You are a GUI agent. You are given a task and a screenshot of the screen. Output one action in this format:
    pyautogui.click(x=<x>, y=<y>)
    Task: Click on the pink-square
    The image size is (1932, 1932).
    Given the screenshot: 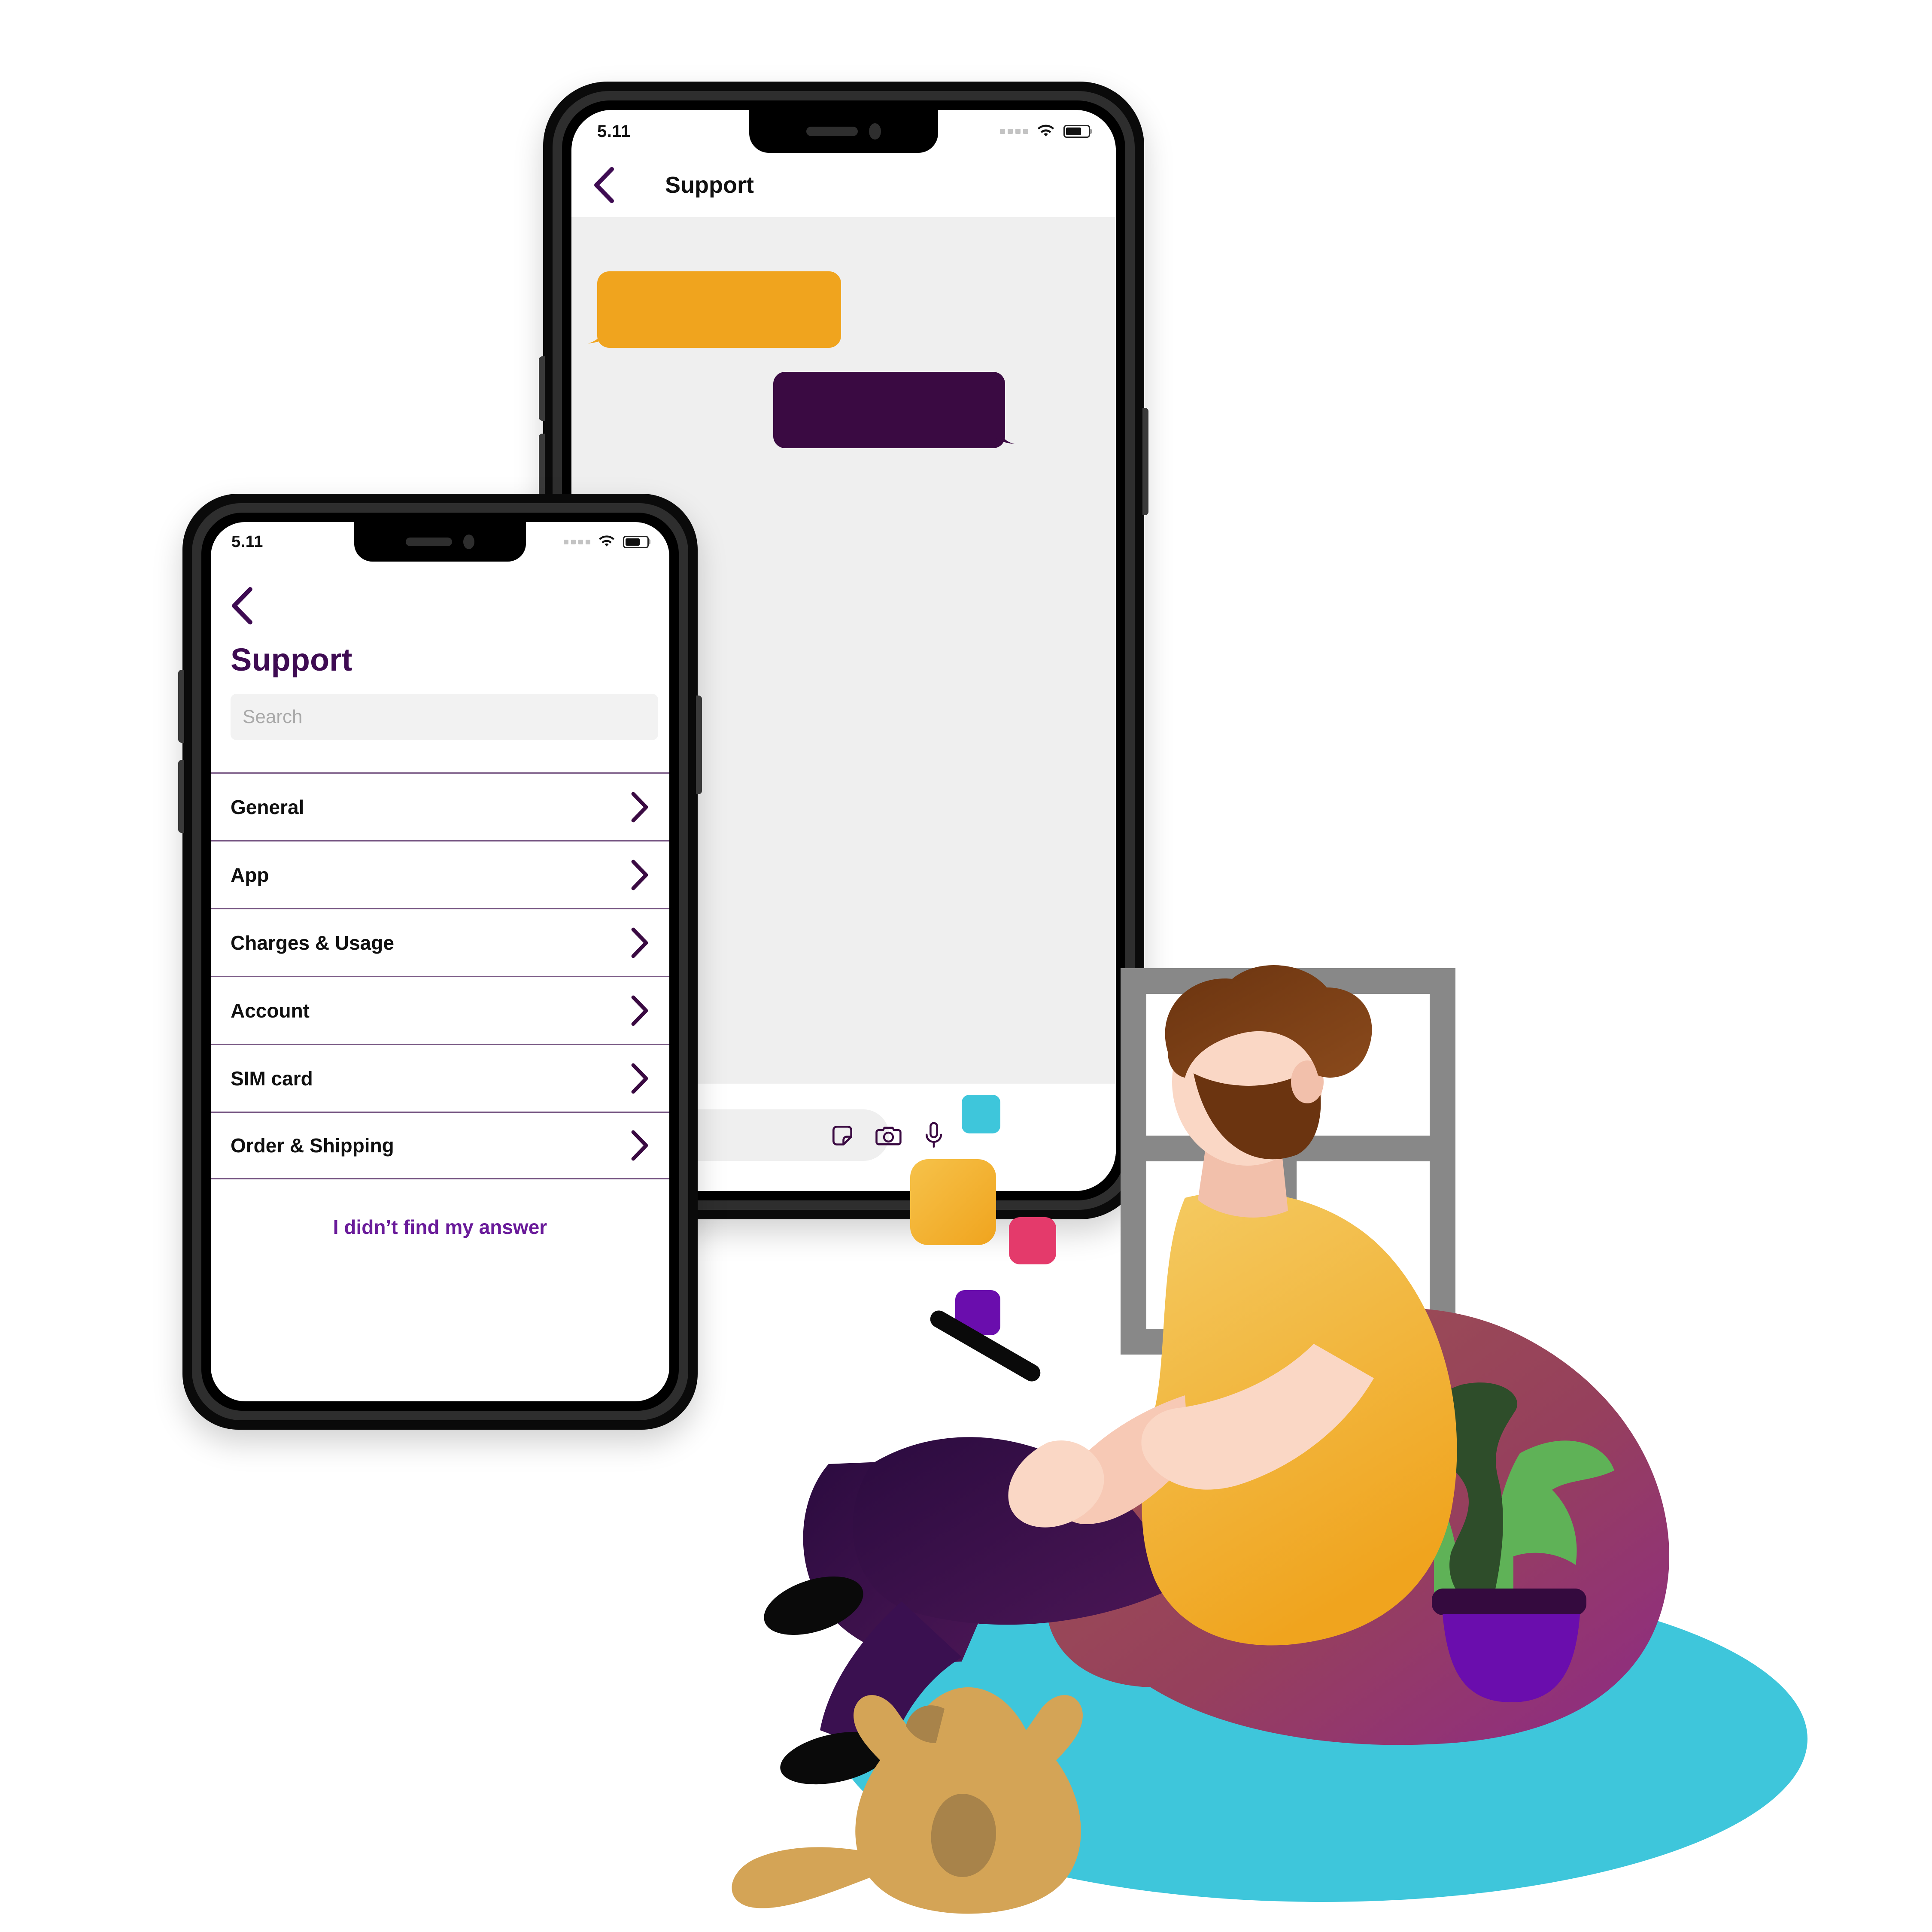 What is the action you would take?
    pyautogui.click(x=1032, y=1240)
    